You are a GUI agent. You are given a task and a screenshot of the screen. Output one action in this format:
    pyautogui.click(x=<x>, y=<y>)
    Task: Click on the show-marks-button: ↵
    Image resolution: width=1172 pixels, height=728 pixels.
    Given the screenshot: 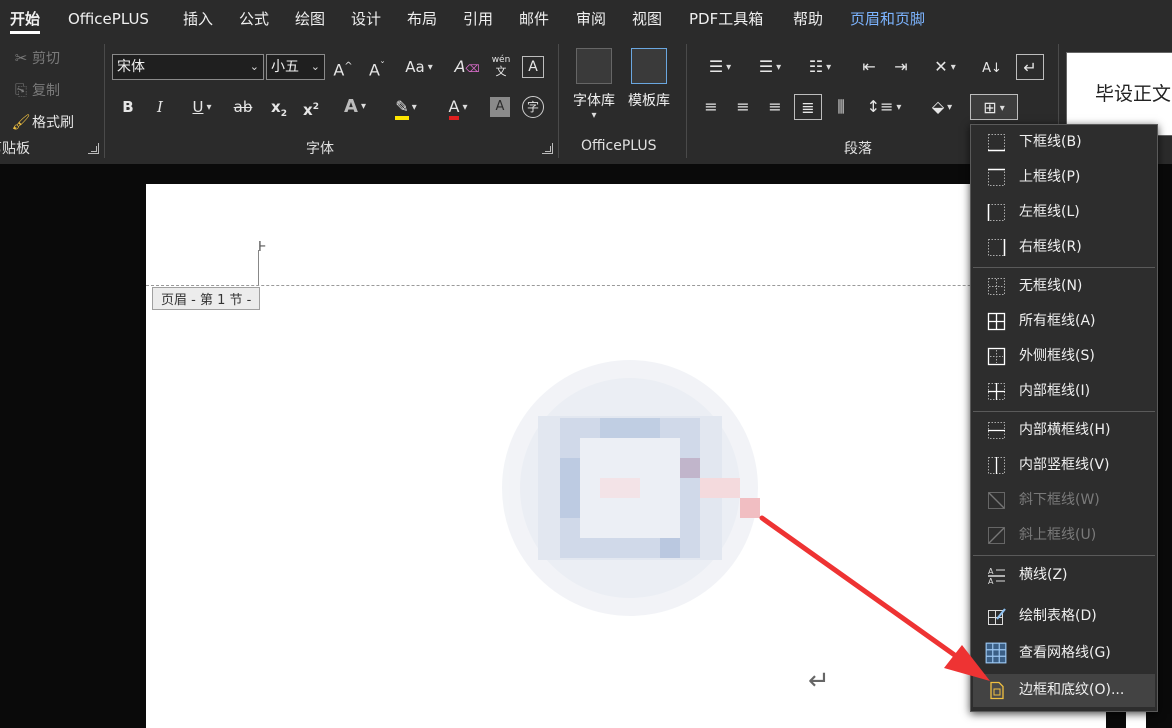 What is the action you would take?
    pyautogui.click(x=1030, y=67)
    